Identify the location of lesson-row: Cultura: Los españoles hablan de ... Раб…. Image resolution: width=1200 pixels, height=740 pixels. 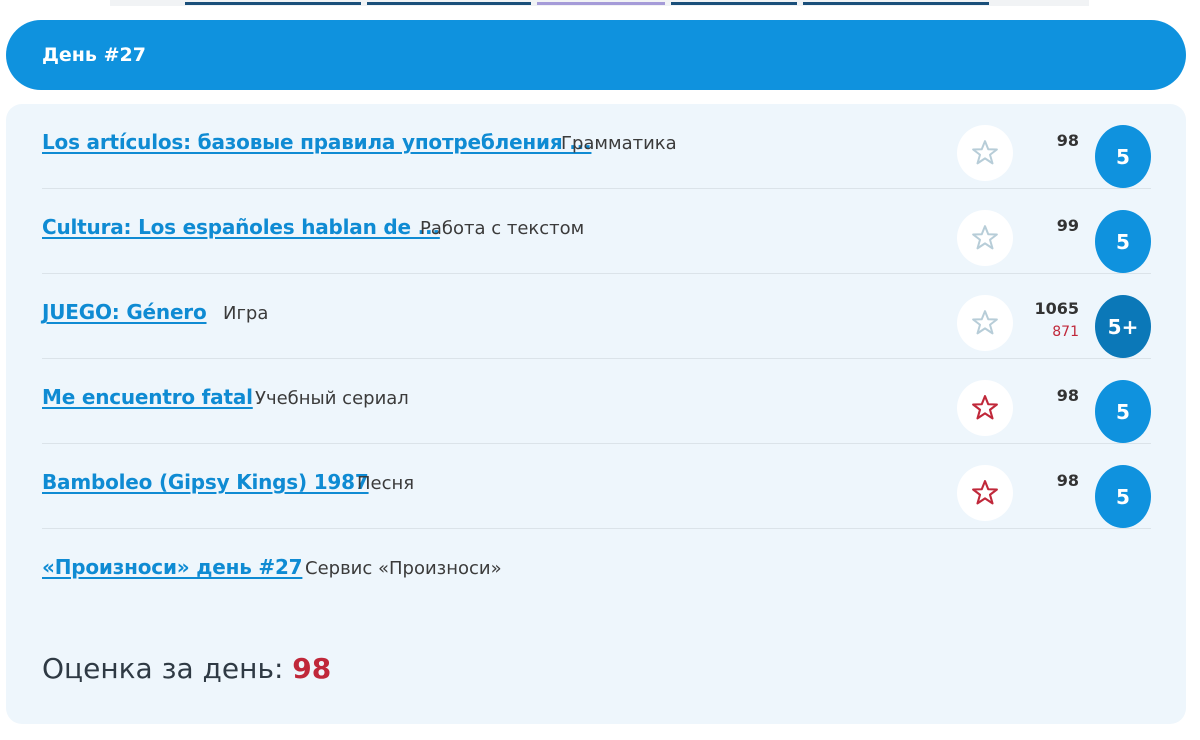
(596, 231).